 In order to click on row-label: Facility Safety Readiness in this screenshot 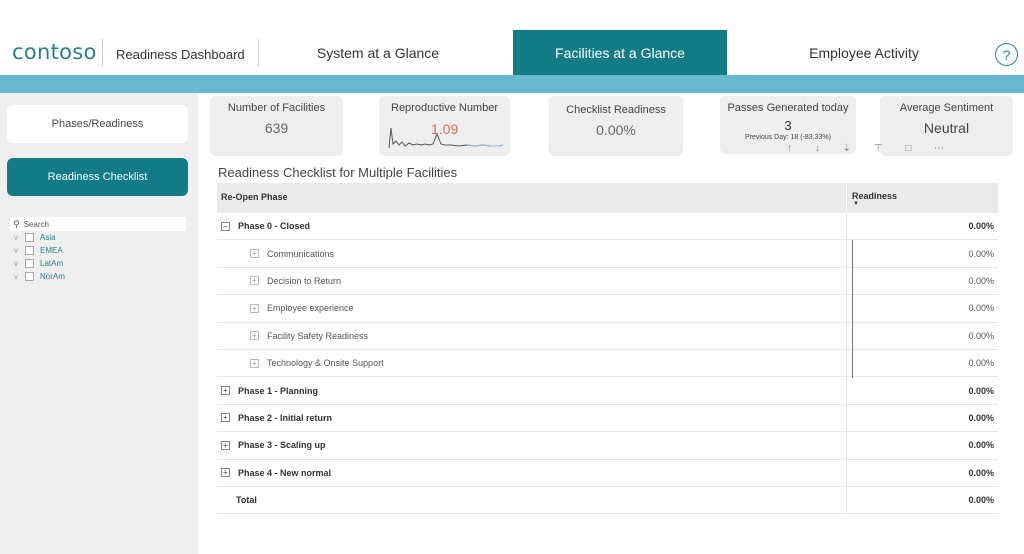, I will do `click(318, 335)`.